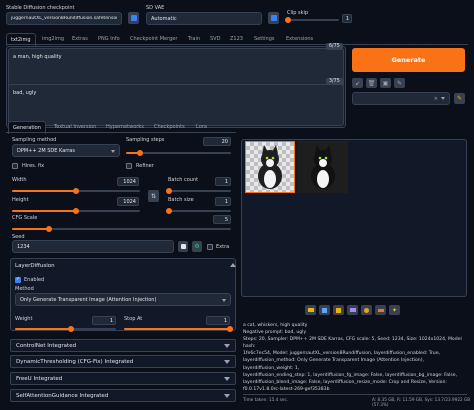 The width and height of the screenshot is (474, 410). I want to click on cat-image, so click(270, 167).